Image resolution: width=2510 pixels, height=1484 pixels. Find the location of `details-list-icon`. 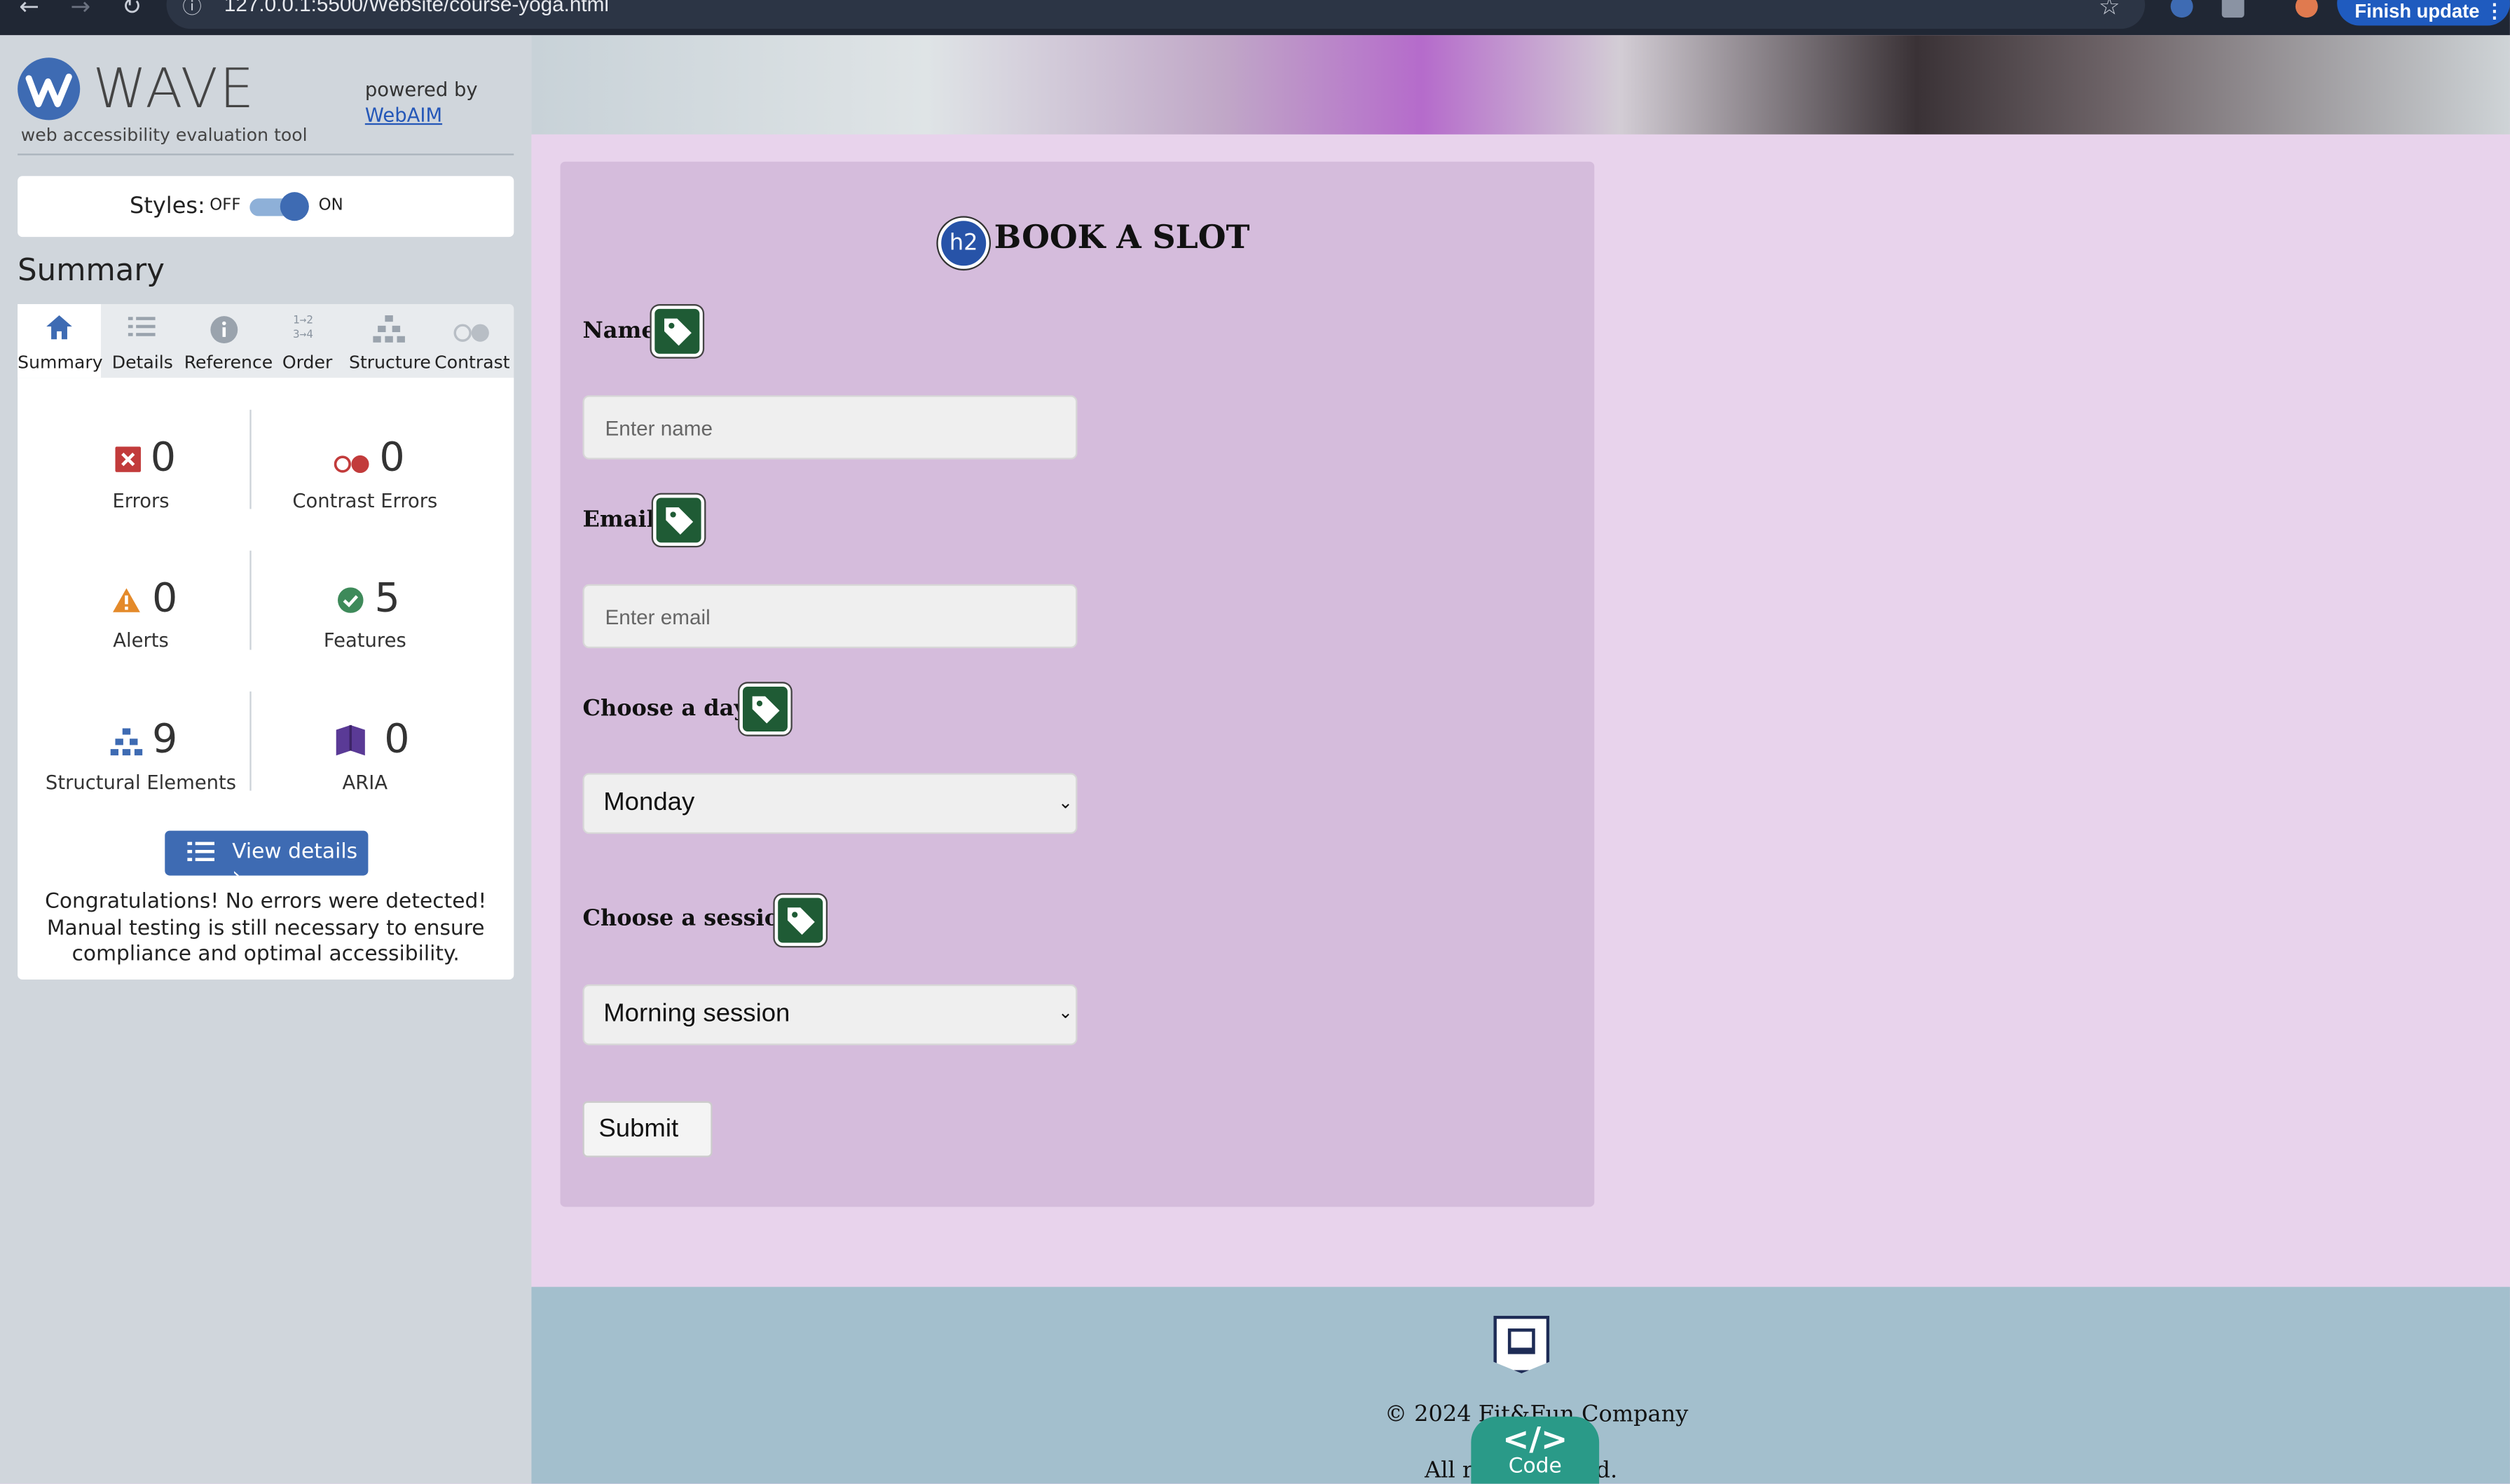

details-list-icon is located at coordinates (201, 855).